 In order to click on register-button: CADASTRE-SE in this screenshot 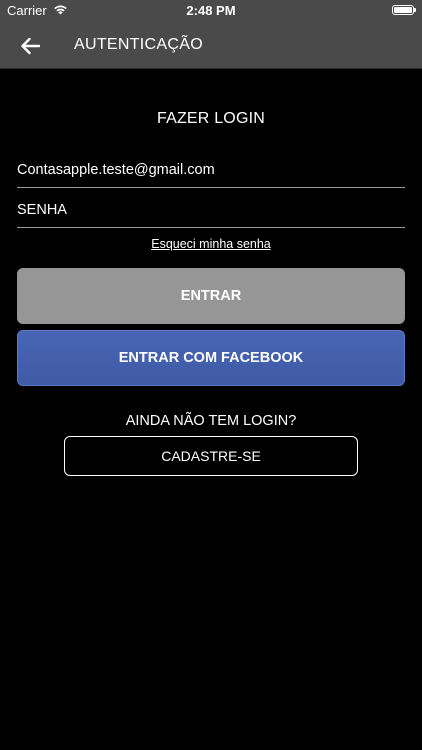, I will do `click(211, 456)`.